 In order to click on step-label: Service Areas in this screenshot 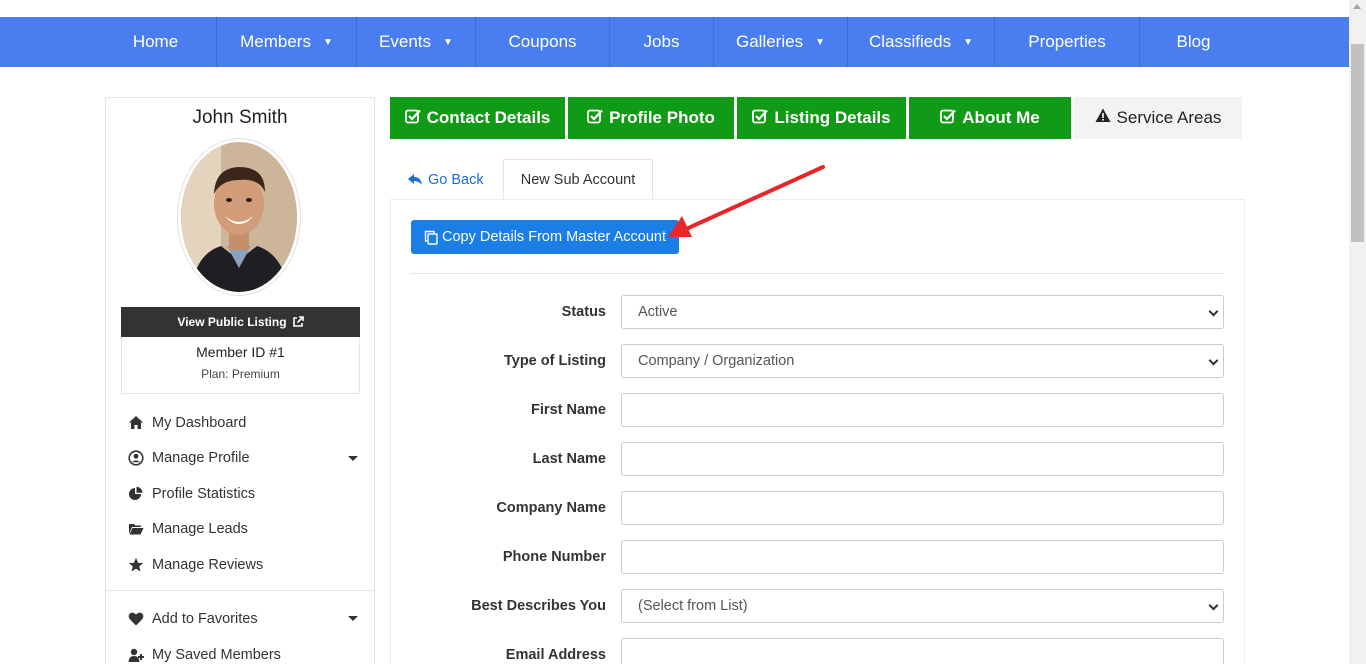, I will do `click(1169, 117)`.